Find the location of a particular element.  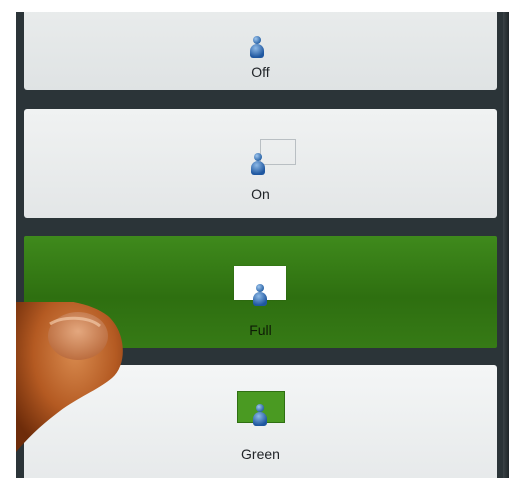

option-green-label: Green is located at coordinates (260, 454).